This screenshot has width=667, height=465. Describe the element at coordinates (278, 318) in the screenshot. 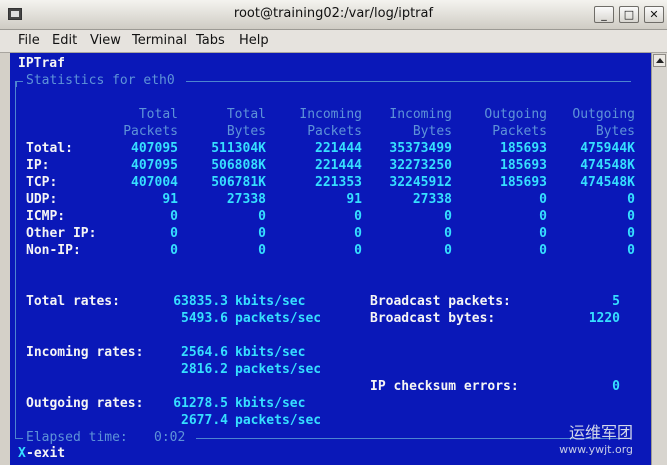

I see `total-rates-packets-unit: packets/sec` at that location.